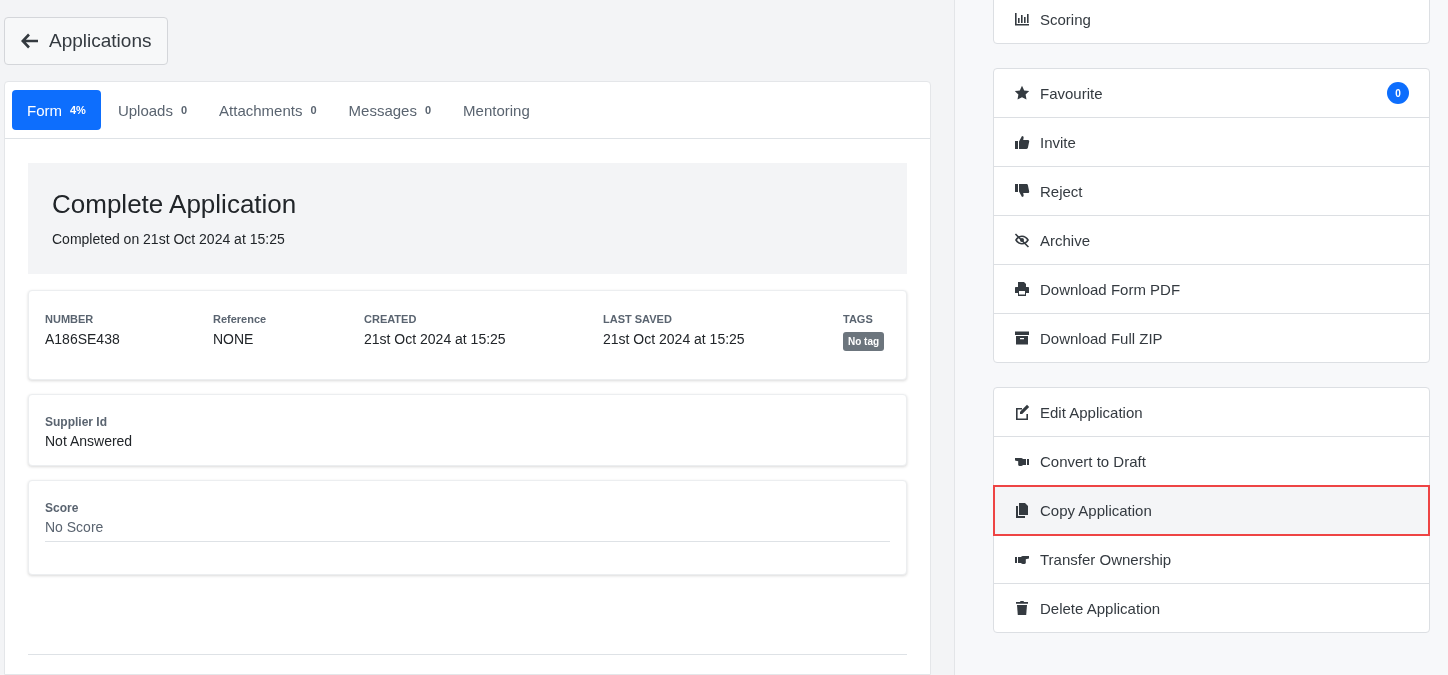 The height and width of the screenshot is (675, 1448). I want to click on field-value: Not Answered, so click(89, 441).